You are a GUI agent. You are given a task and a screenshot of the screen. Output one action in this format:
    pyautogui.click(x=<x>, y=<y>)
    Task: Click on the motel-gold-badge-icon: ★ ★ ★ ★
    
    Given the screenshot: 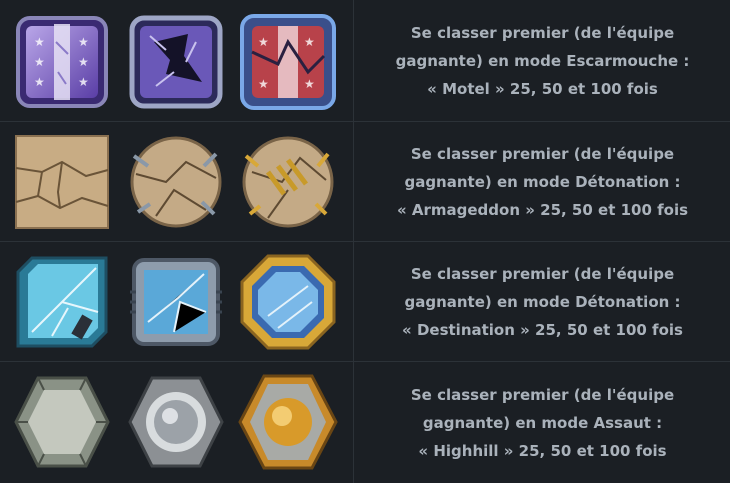 What is the action you would take?
    pyautogui.click(x=288, y=62)
    